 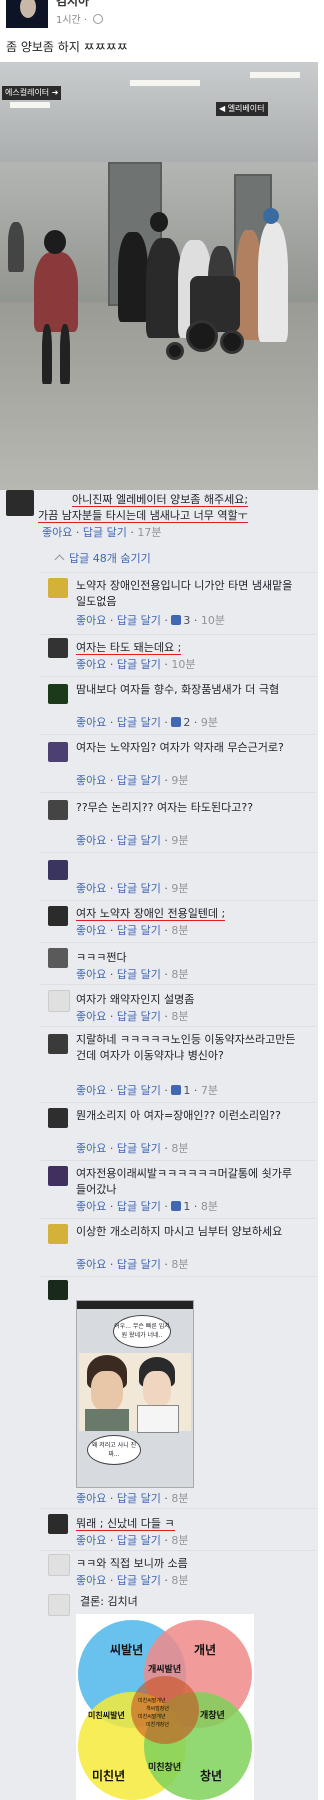 I want to click on post-text: 좀 양보좀 하지 ㅉㅉㅉㅉ, so click(x=67, y=47).